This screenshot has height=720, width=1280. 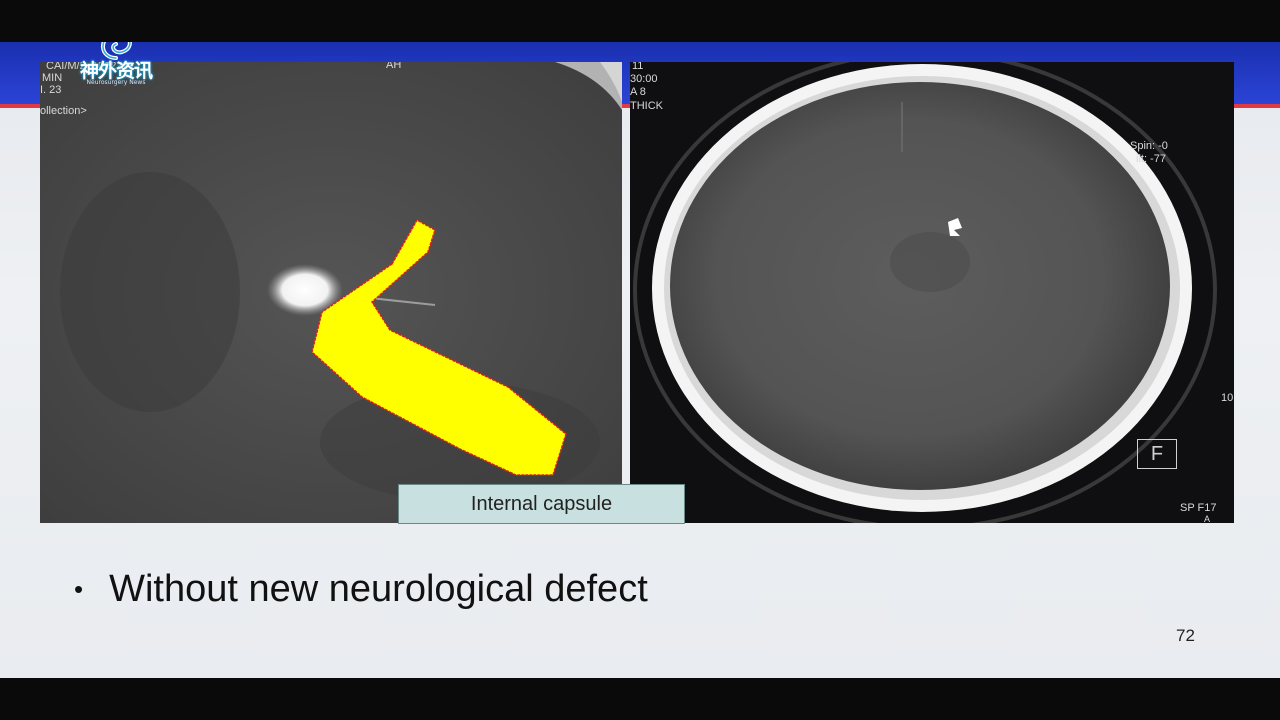 I want to click on bullet-point: • Without new neurological defect, so click(x=361, y=589).